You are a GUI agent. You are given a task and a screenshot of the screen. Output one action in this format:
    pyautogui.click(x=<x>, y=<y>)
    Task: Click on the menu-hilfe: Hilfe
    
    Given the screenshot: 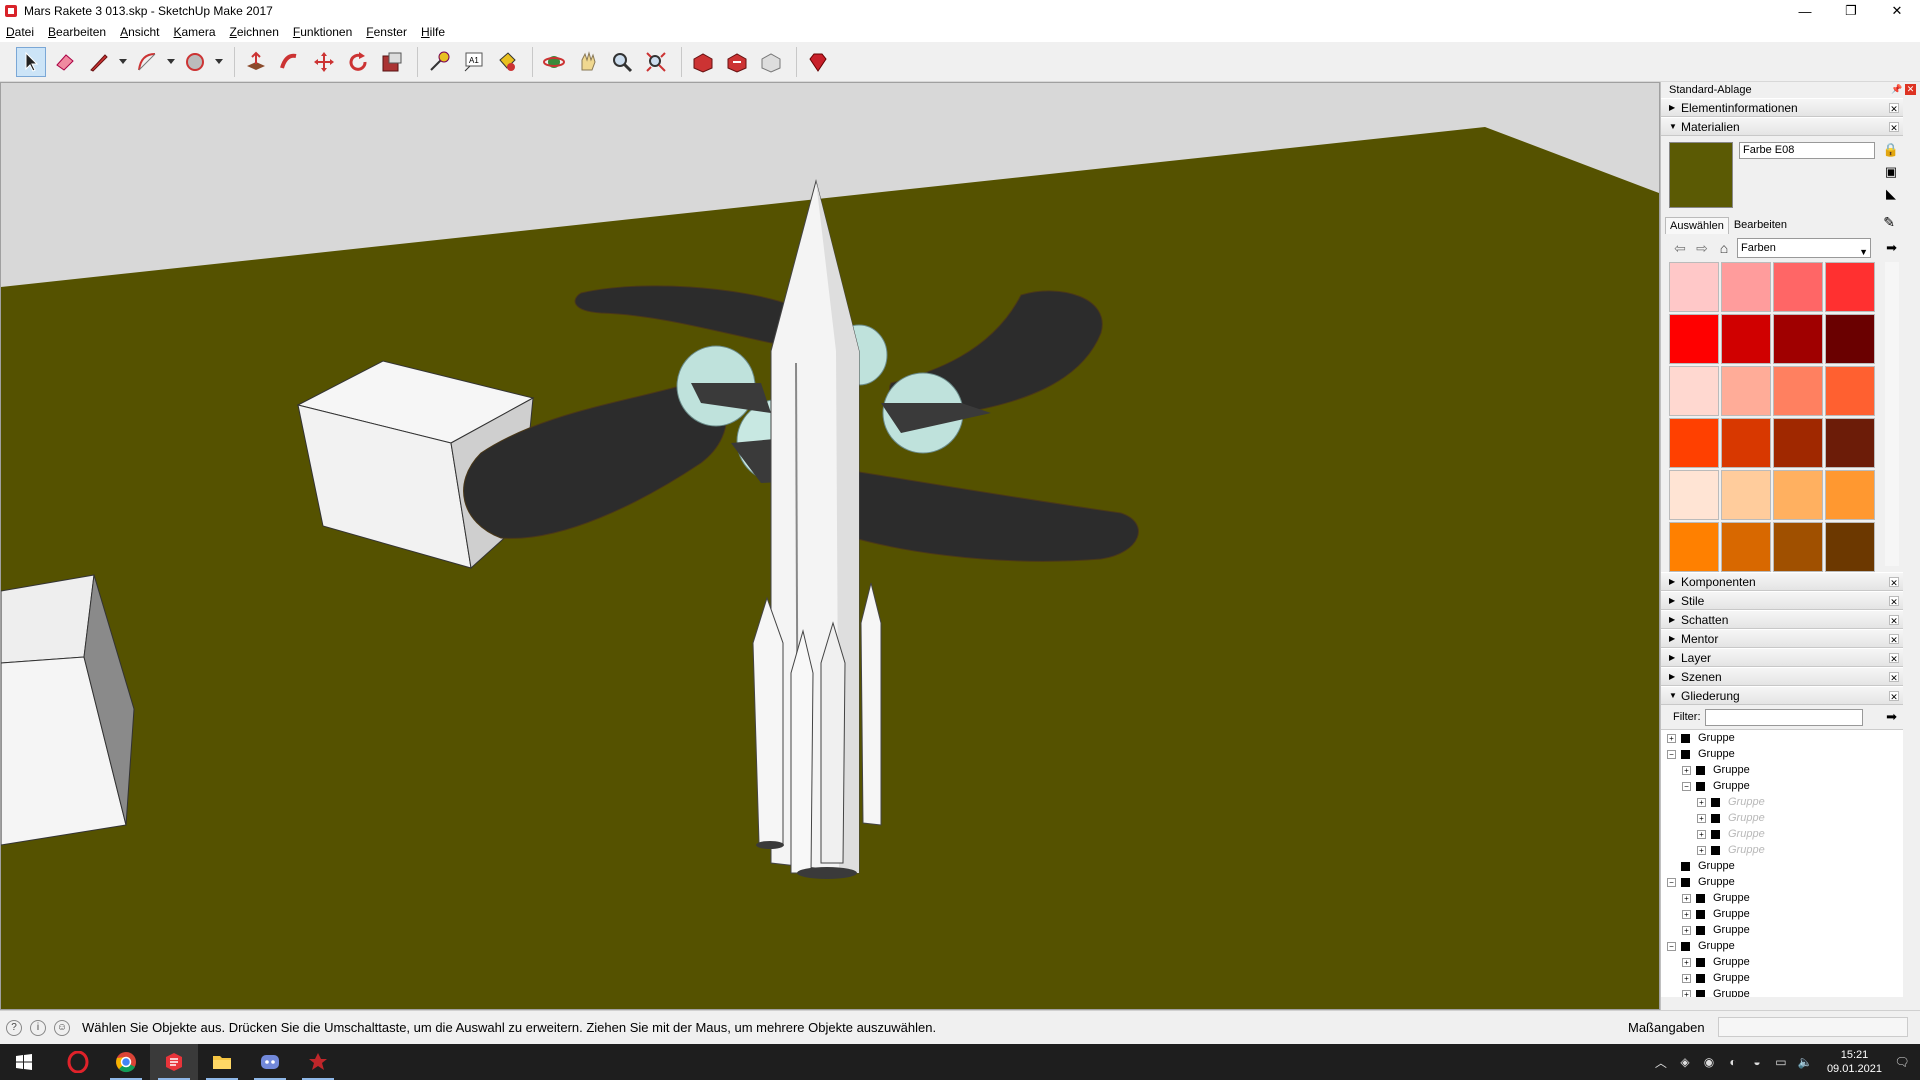 What is the action you would take?
    pyautogui.click(x=433, y=32)
    